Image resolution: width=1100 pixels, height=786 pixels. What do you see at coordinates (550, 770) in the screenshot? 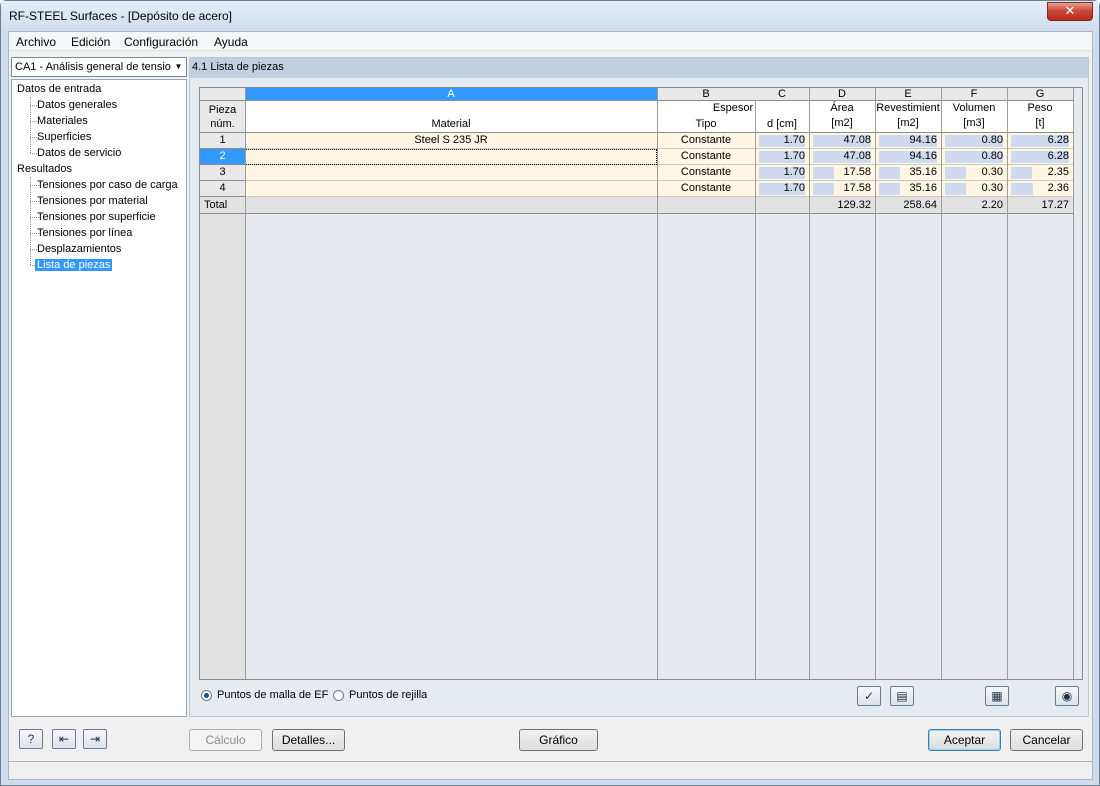
I see `status-bar` at bounding box center [550, 770].